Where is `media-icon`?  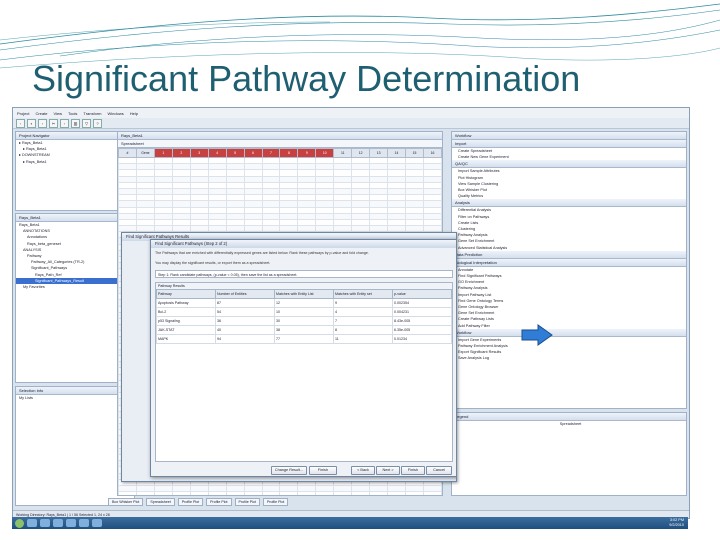 media-icon is located at coordinates (71, 523).